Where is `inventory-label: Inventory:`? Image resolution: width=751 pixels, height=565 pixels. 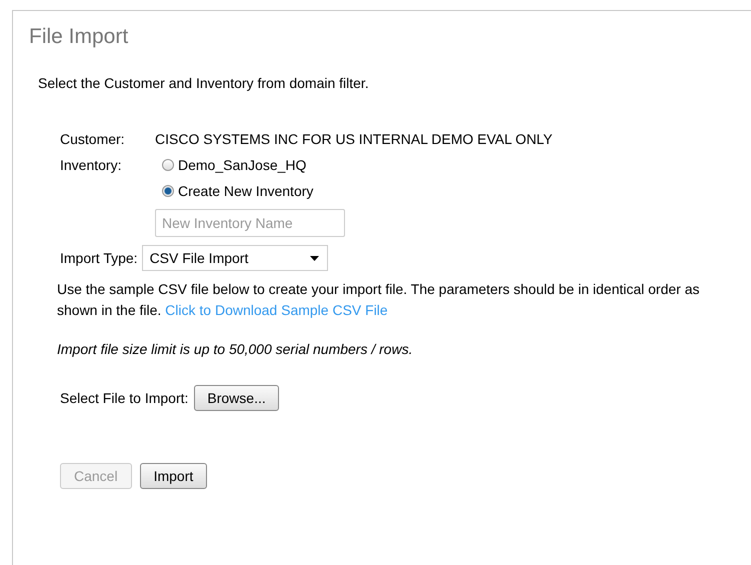
inventory-label: Inventory: is located at coordinates (91, 165).